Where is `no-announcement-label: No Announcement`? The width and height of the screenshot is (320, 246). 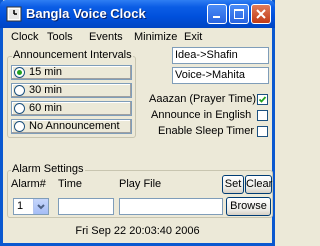 no-announcement-label: No Announcement is located at coordinates (74, 126).